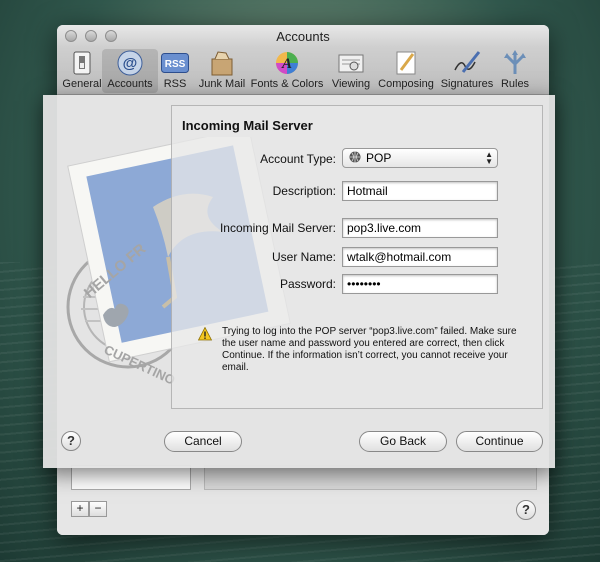 The width and height of the screenshot is (600, 562). What do you see at coordinates (420, 284) in the screenshot?
I see `password-field` at bounding box center [420, 284].